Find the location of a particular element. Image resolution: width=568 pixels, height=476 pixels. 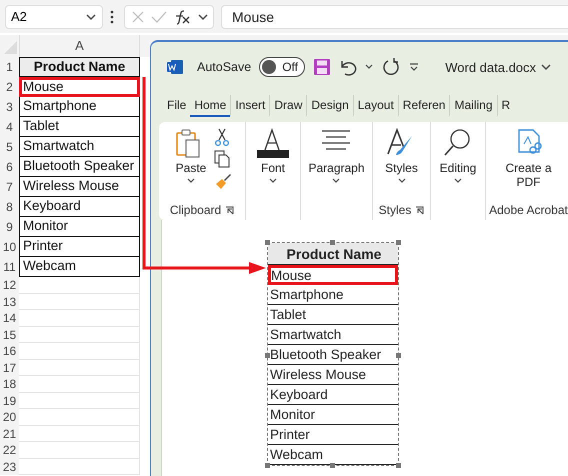

row-header: 5 is located at coordinates (9, 147).